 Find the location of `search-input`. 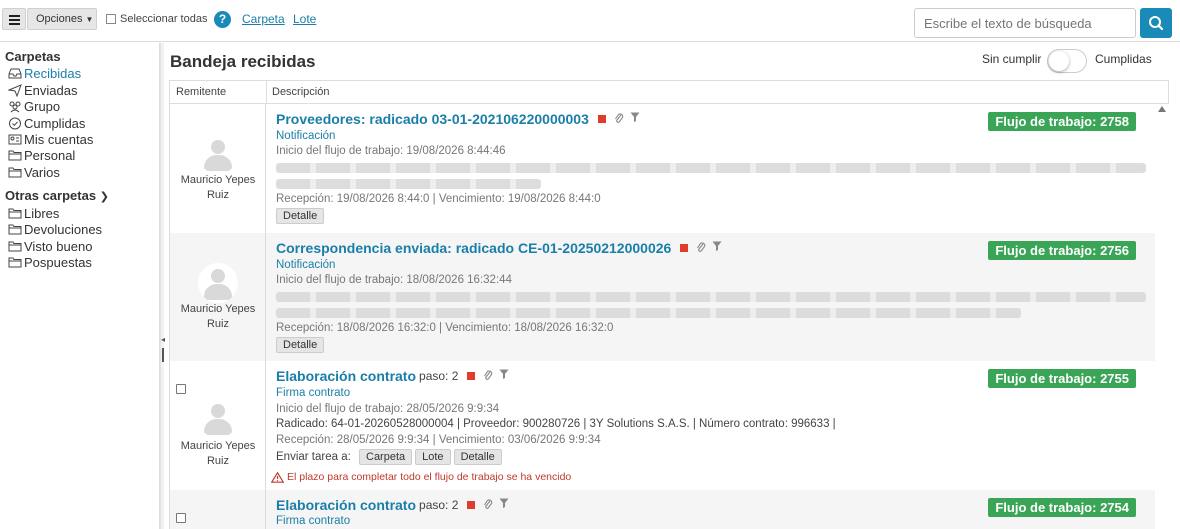

search-input is located at coordinates (1025, 23).